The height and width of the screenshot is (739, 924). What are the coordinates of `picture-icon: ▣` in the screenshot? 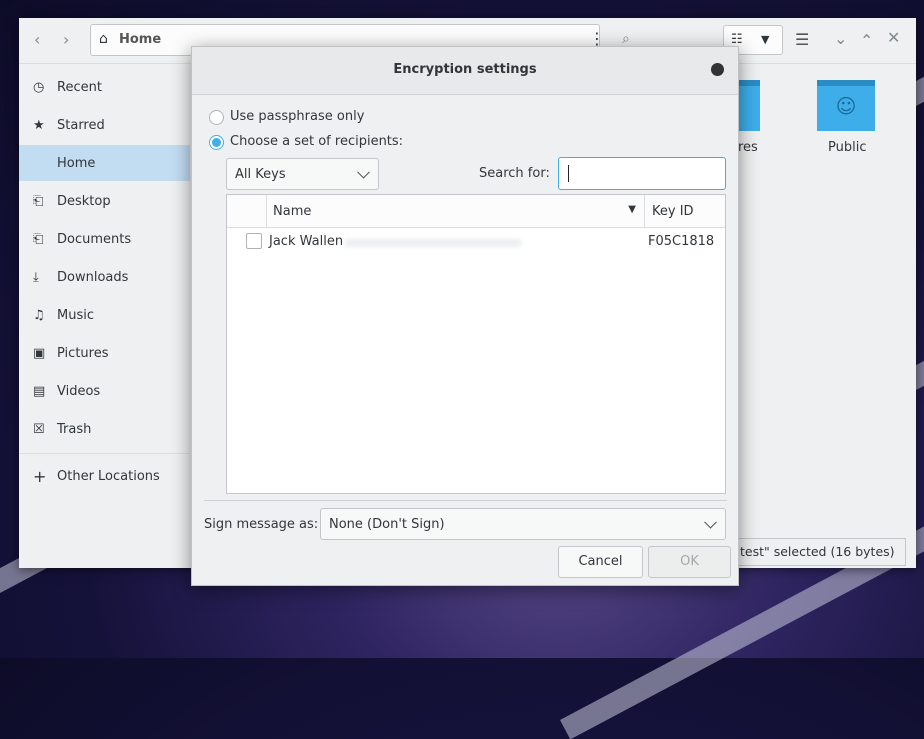 It's located at (39, 353).